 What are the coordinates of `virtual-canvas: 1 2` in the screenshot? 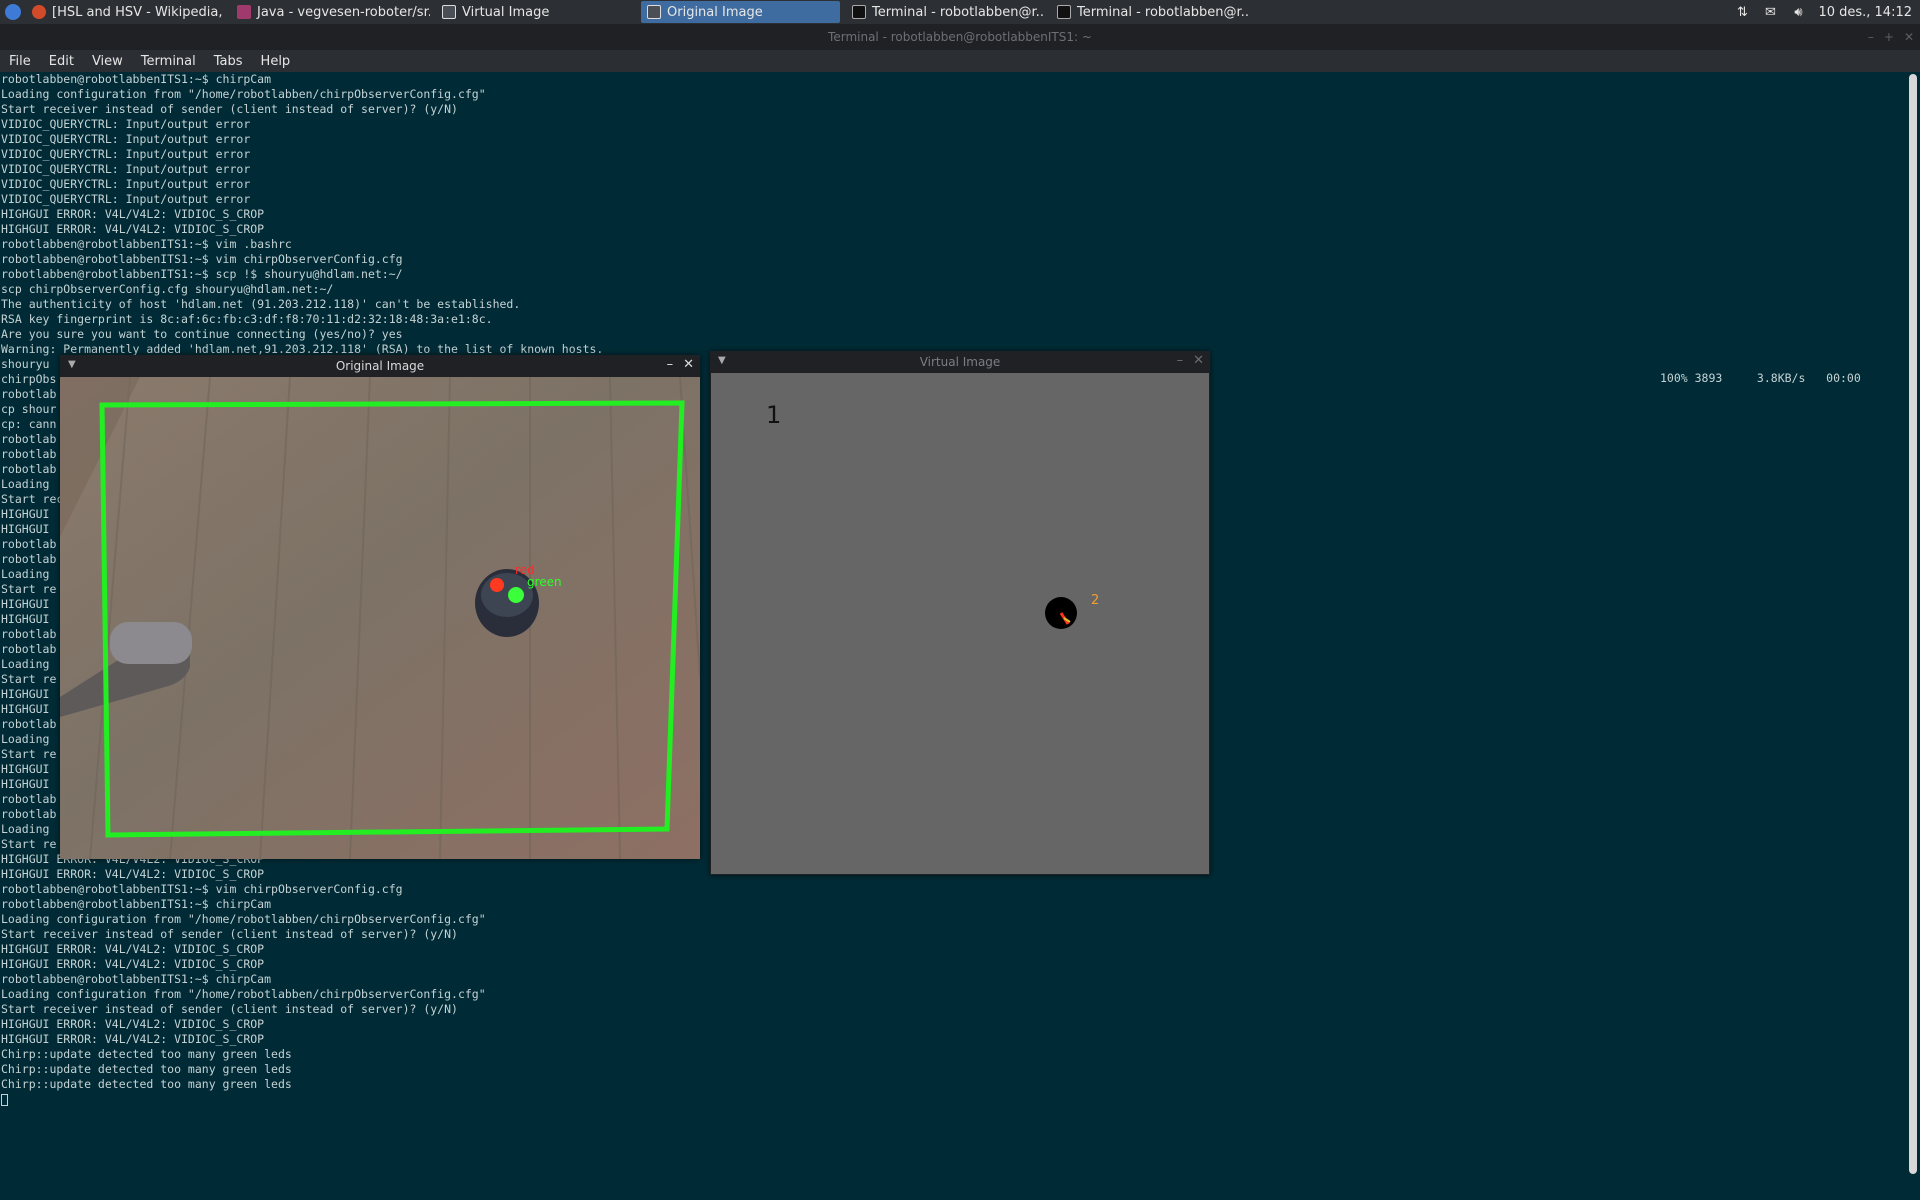 It's located at (960, 623).